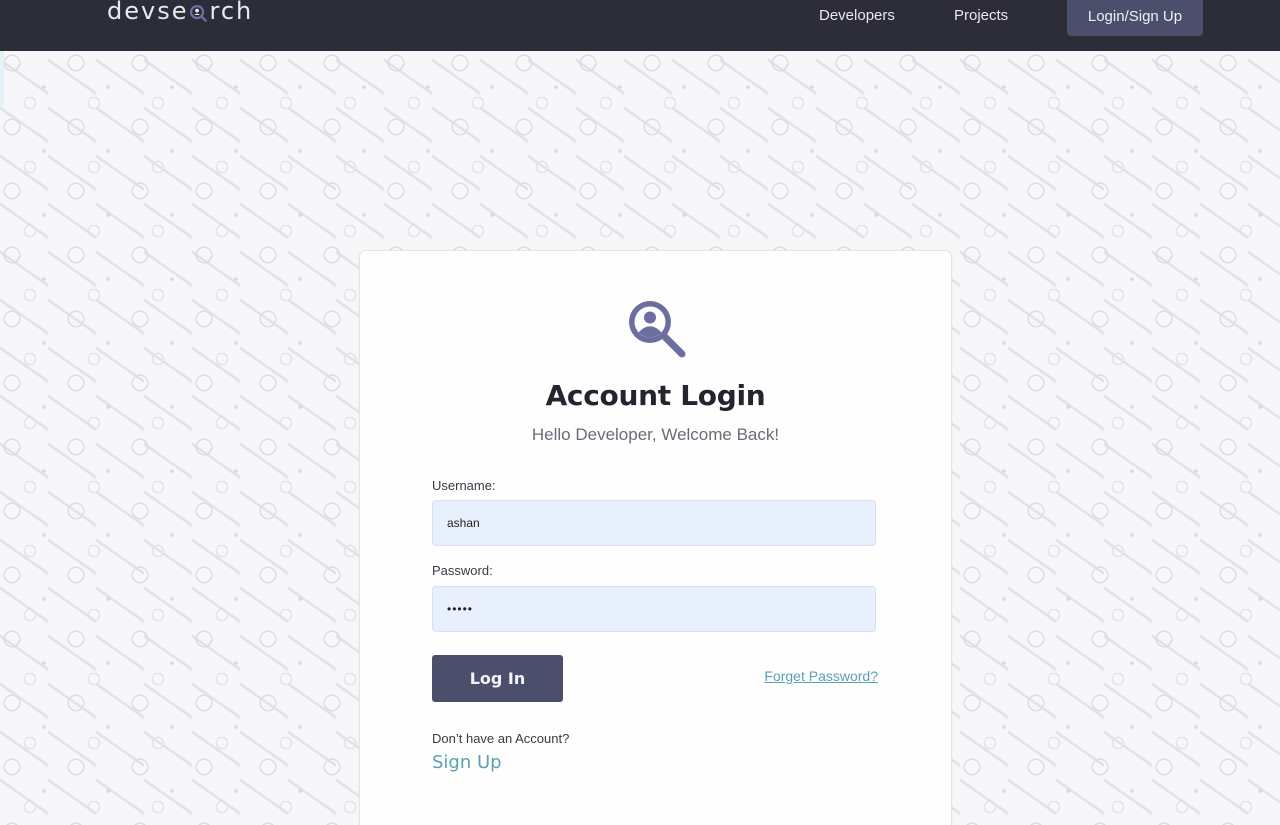 This screenshot has height=825, width=1280. What do you see at coordinates (462, 570) in the screenshot?
I see `password-label: Password:` at bounding box center [462, 570].